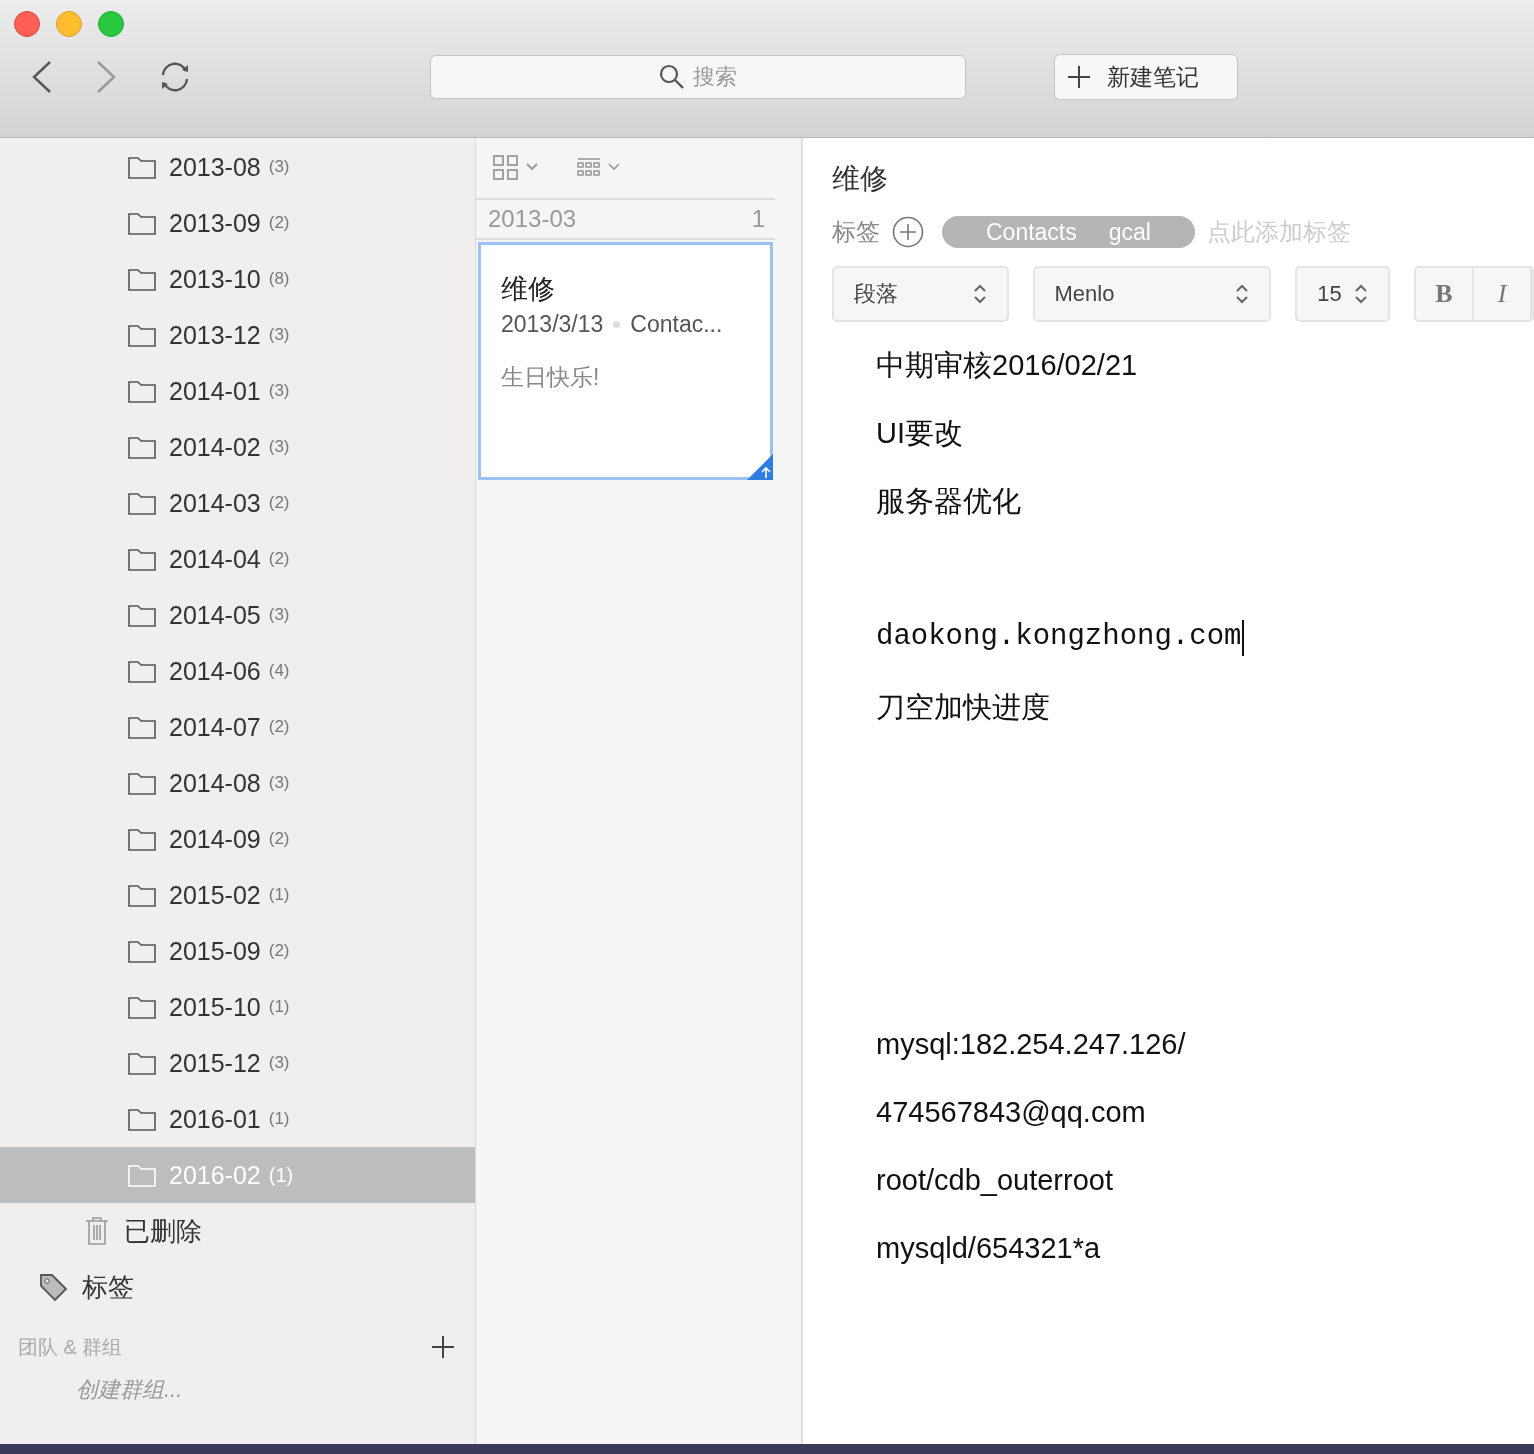 This screenshot has height=1454, width=1534. Describe the element at coordinates (758, 219) in the screenshot. I see `group-count: 1` at that location.